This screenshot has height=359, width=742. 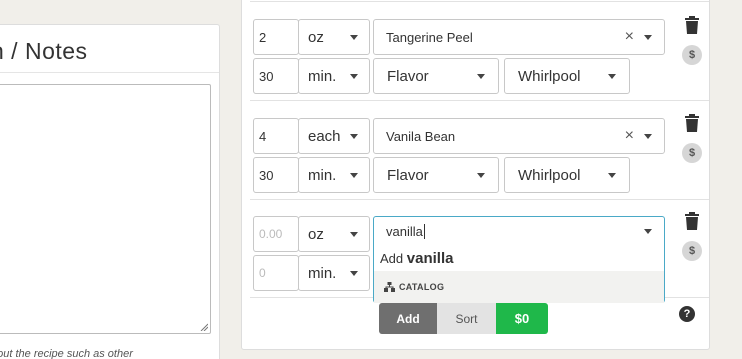 What do you see at coordinates (334, 234) in the screenshot?
I see `new-unit-select: oz` at bounding box center [334, 234].